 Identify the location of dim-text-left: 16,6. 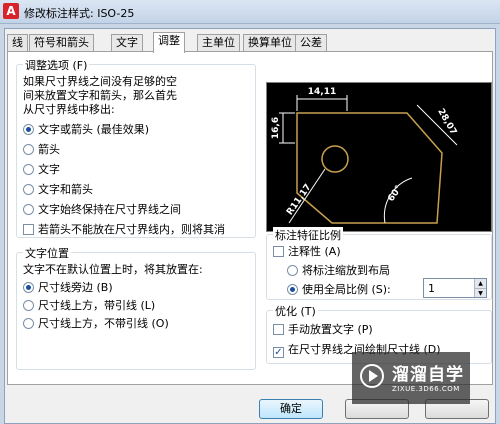
(276, 128).